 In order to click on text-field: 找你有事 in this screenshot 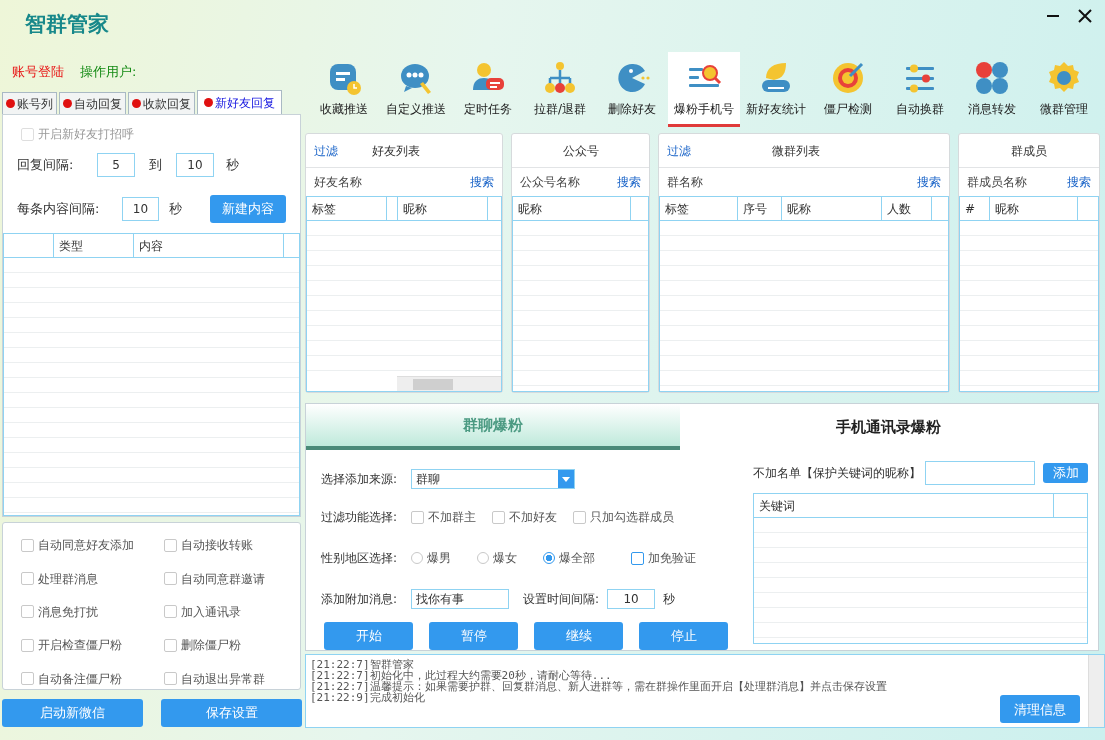, I will do `click(460, 599)`.